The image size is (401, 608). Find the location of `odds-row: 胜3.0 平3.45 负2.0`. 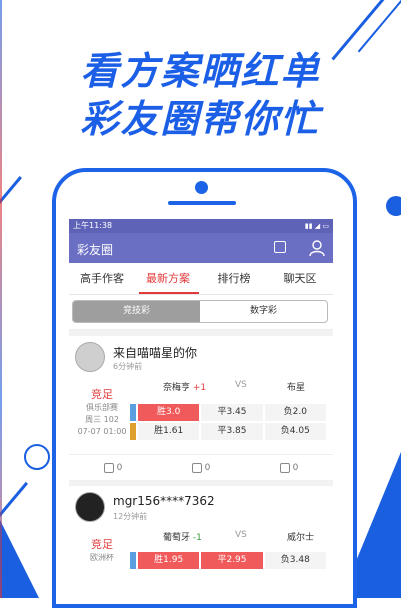

odds-row: 胜3.0 平3.45 负2.0 is located at coordinates (228, 412).